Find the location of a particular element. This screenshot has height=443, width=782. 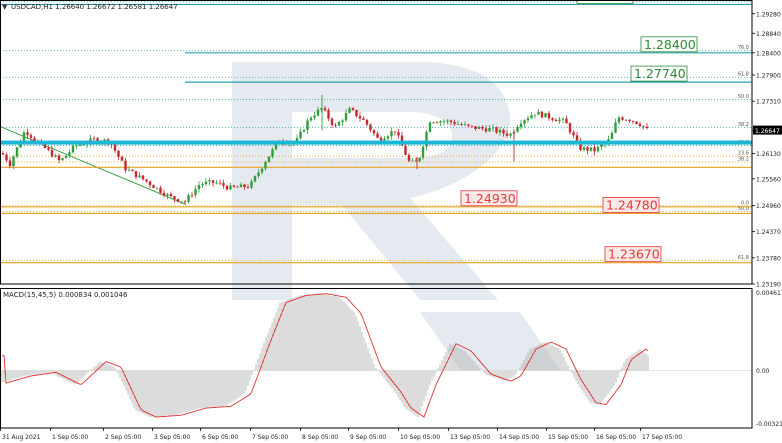

fib-label: 50.0 is located at coordinates (743, 97).